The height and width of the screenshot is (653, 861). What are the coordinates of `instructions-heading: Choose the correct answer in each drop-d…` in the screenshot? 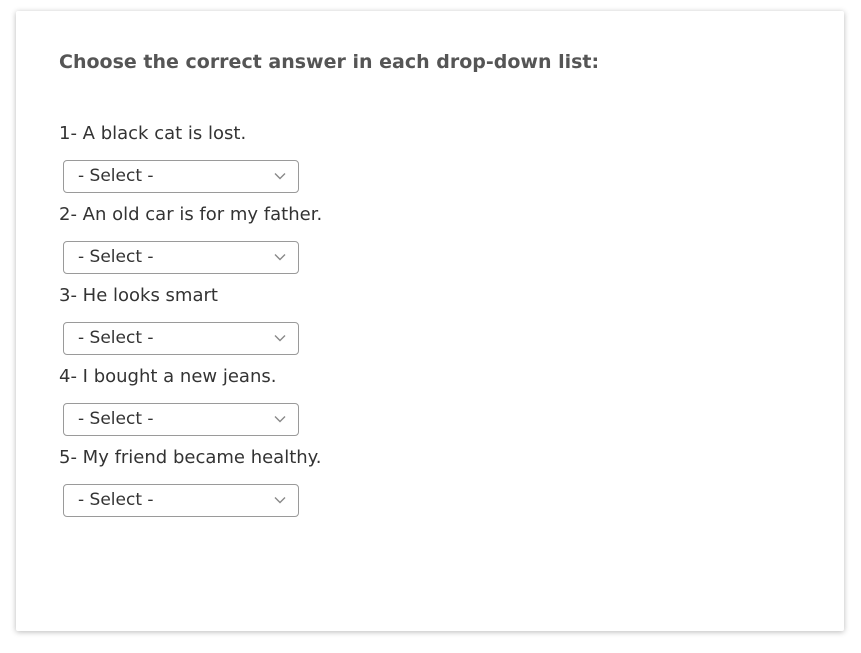 It's located at (329, 62).